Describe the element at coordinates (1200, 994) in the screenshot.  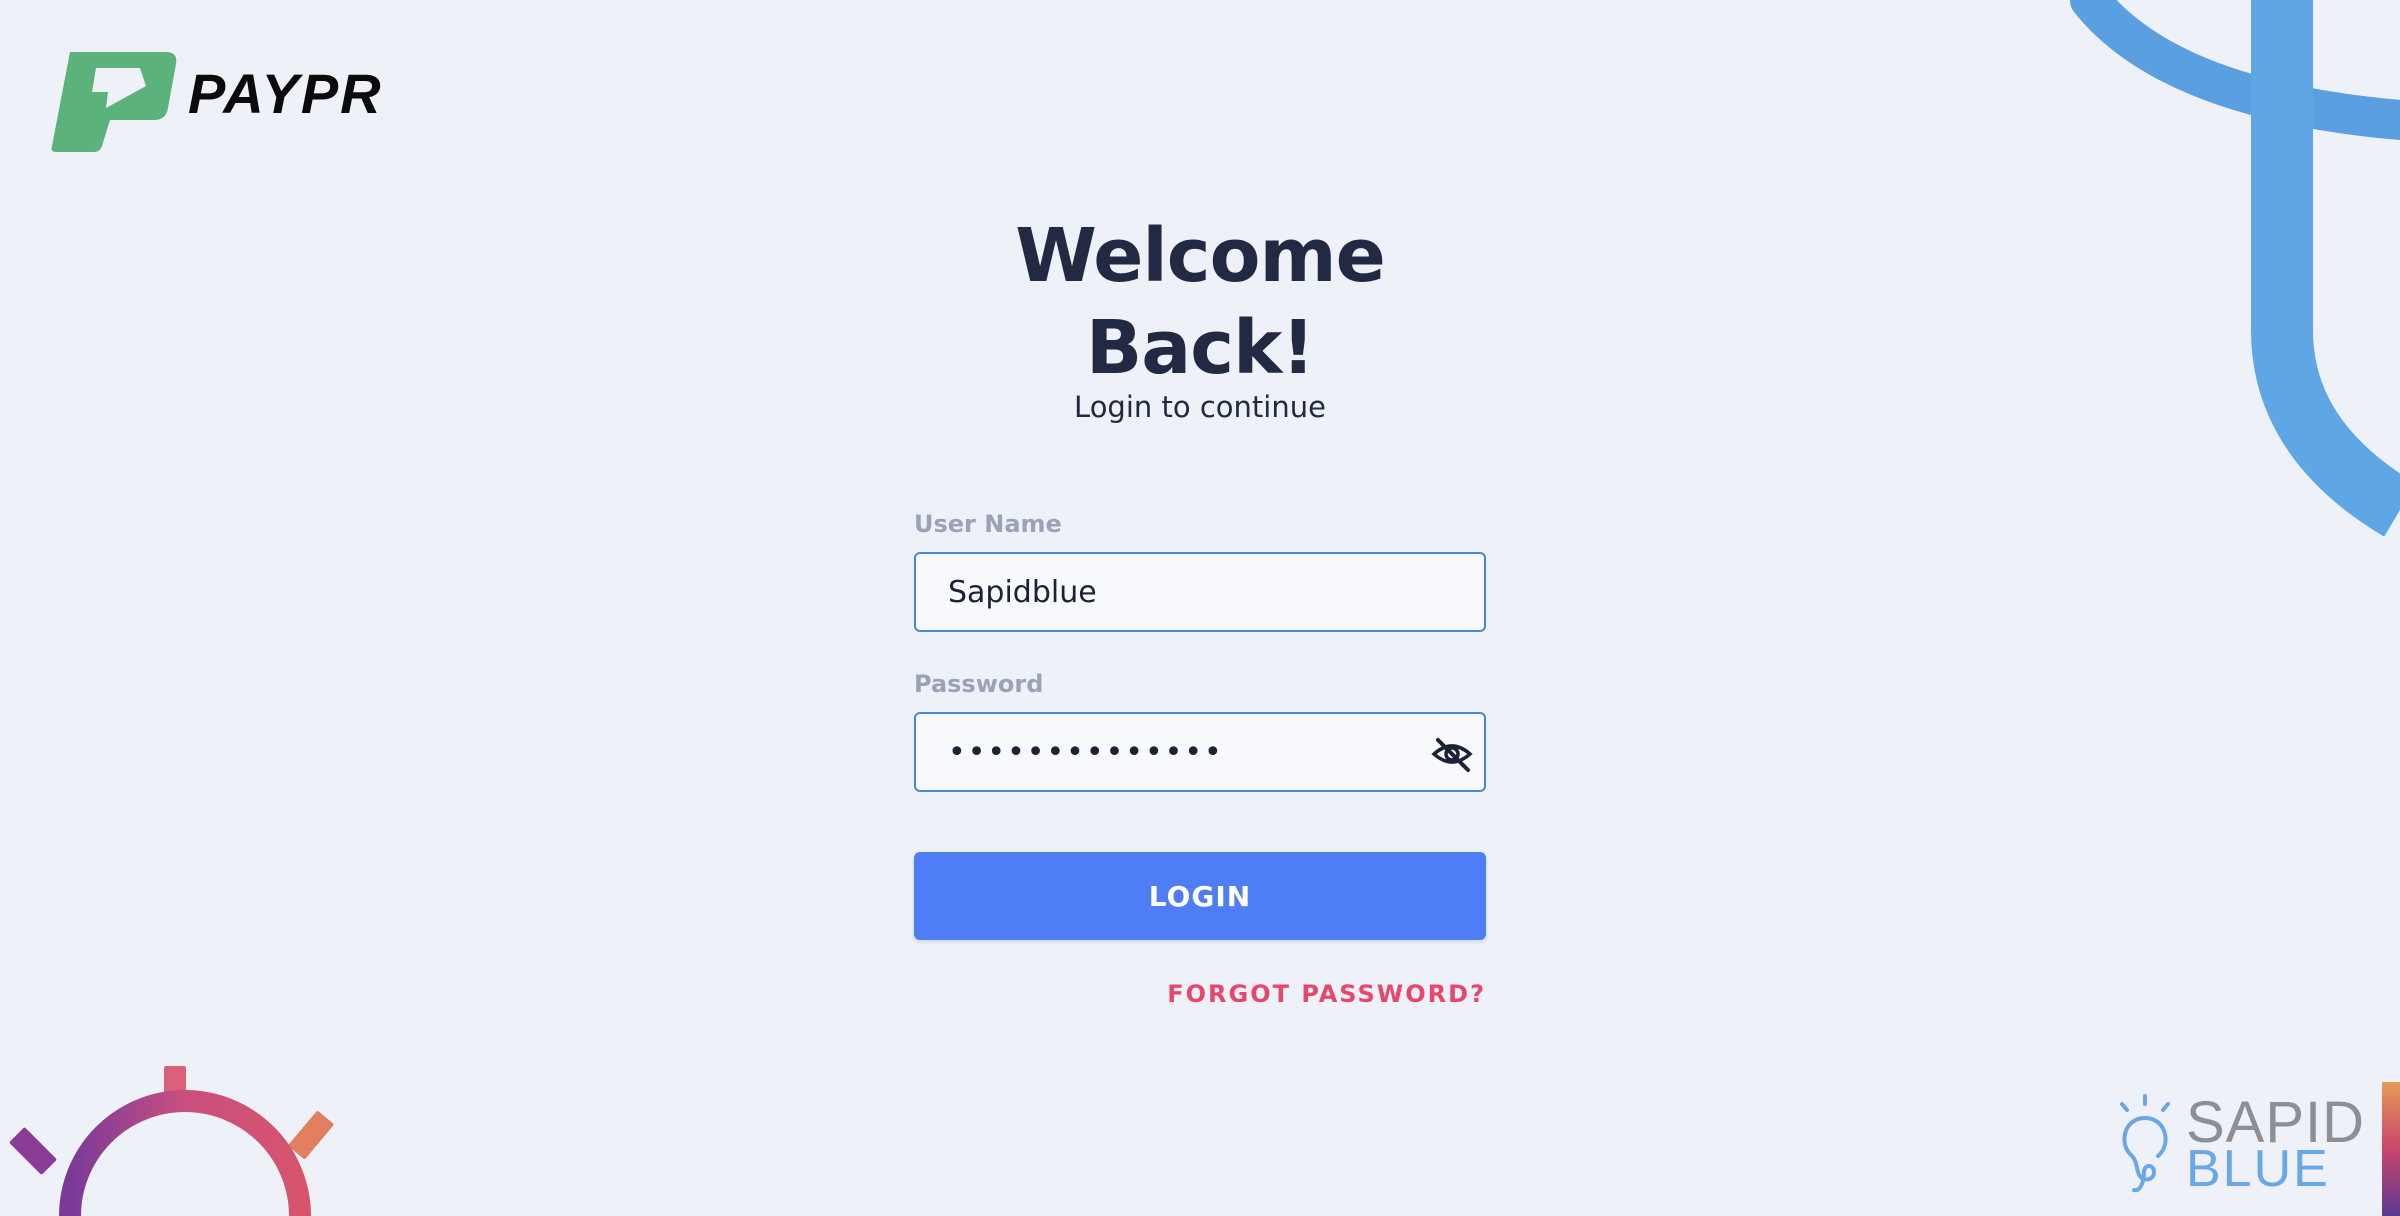
I see `forgot-password-link: FORGOT PASSWORD?` at that location.